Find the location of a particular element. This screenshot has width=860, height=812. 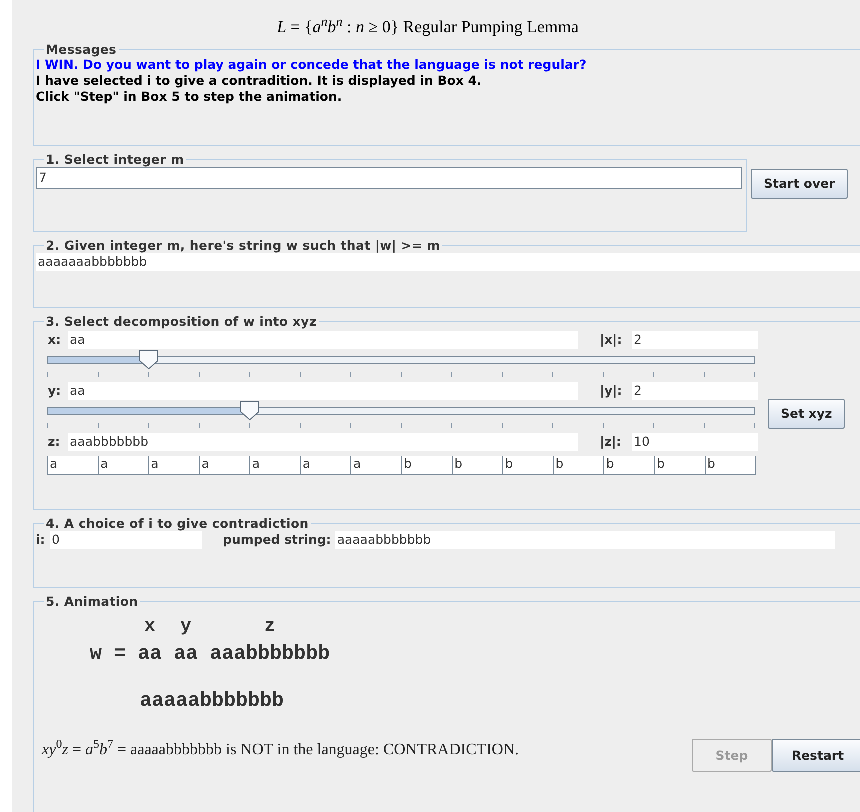

equation-prefix: w = is located at coordinates (108, 654).